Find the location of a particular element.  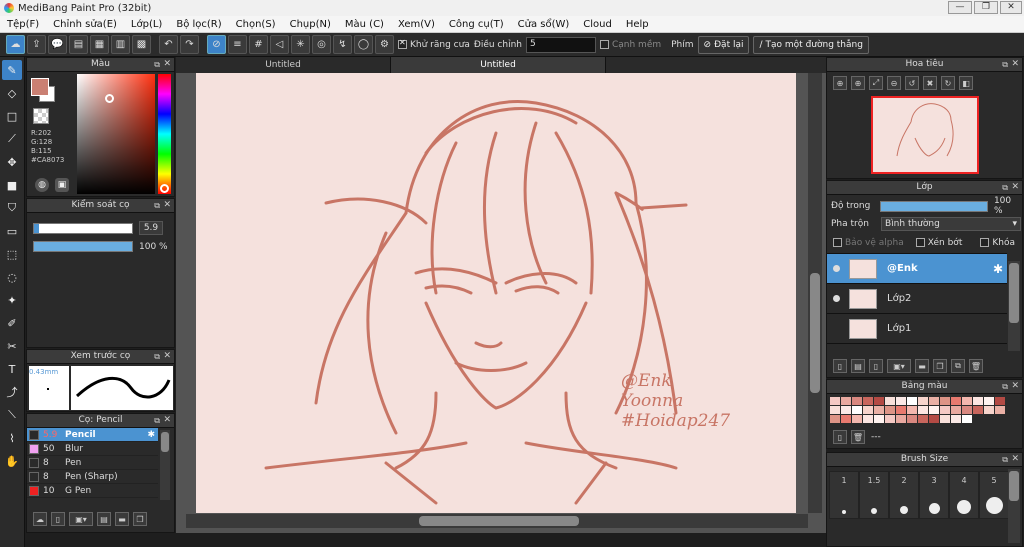

brush-item: 8 Pen is located at coordinates (92, 463).